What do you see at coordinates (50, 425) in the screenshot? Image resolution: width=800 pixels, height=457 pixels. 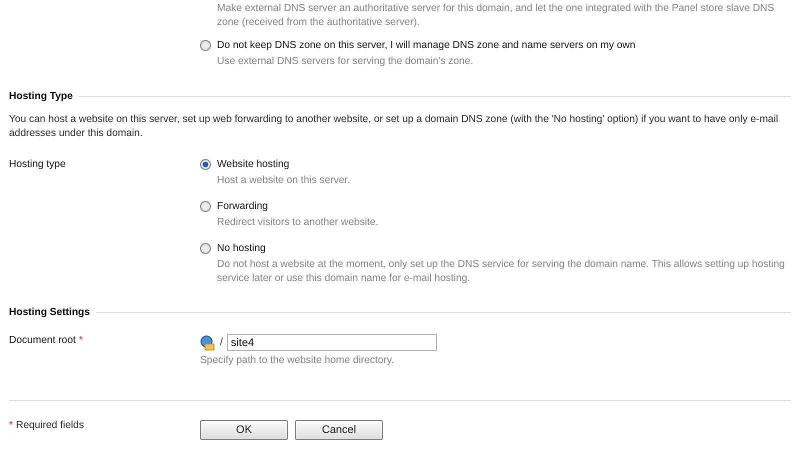 I see `required-fields-note: Required fields` at bounding box center [50, 425].